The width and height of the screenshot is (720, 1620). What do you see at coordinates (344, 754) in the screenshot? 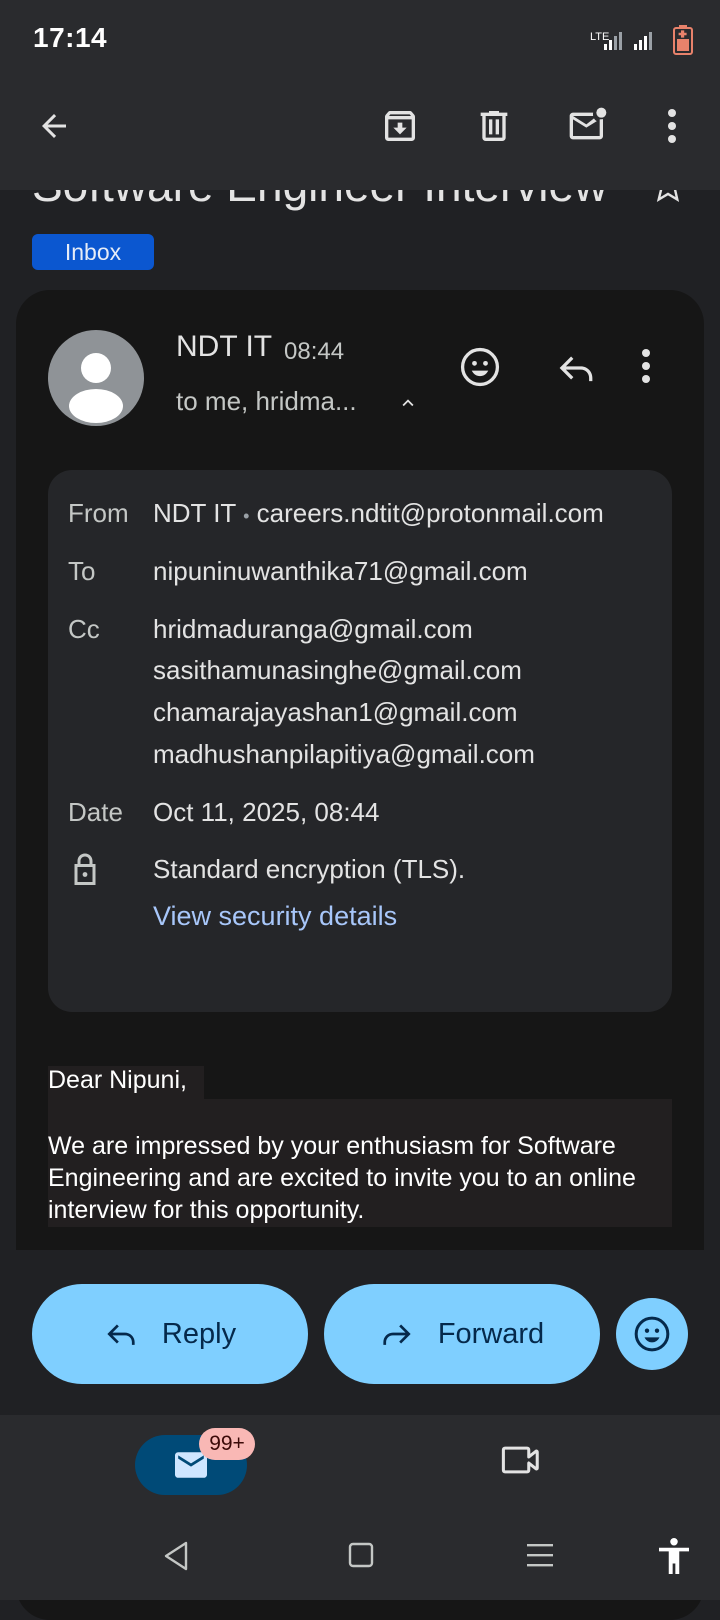
I see `cc-email: madhushanpilapitiya@gmail.com` at bounding box center [344, 754].